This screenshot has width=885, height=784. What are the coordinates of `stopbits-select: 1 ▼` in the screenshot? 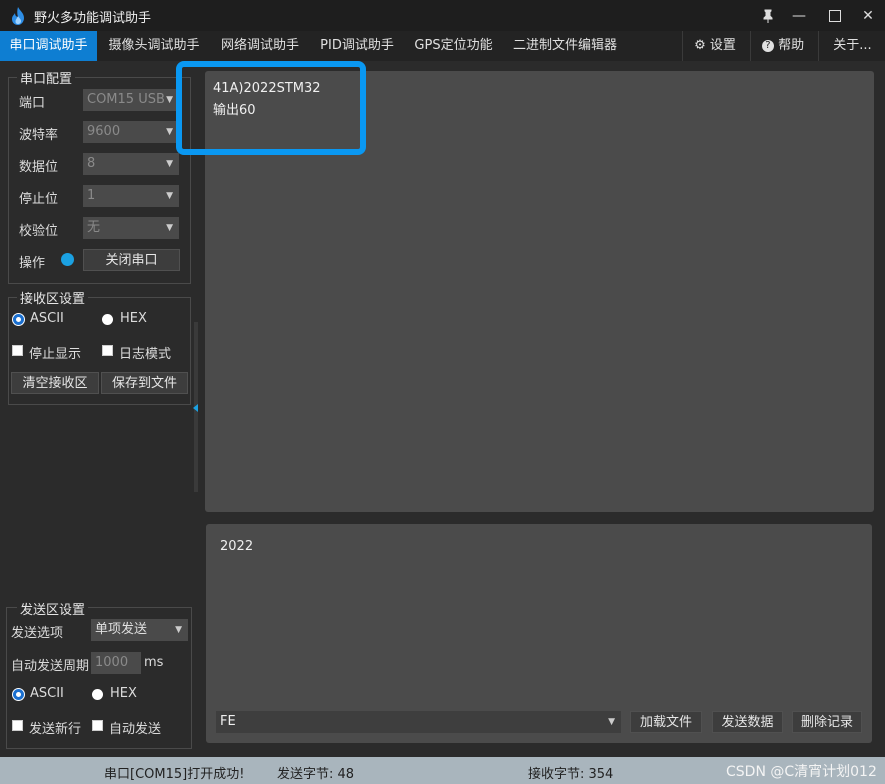 It's located at (131, 196).